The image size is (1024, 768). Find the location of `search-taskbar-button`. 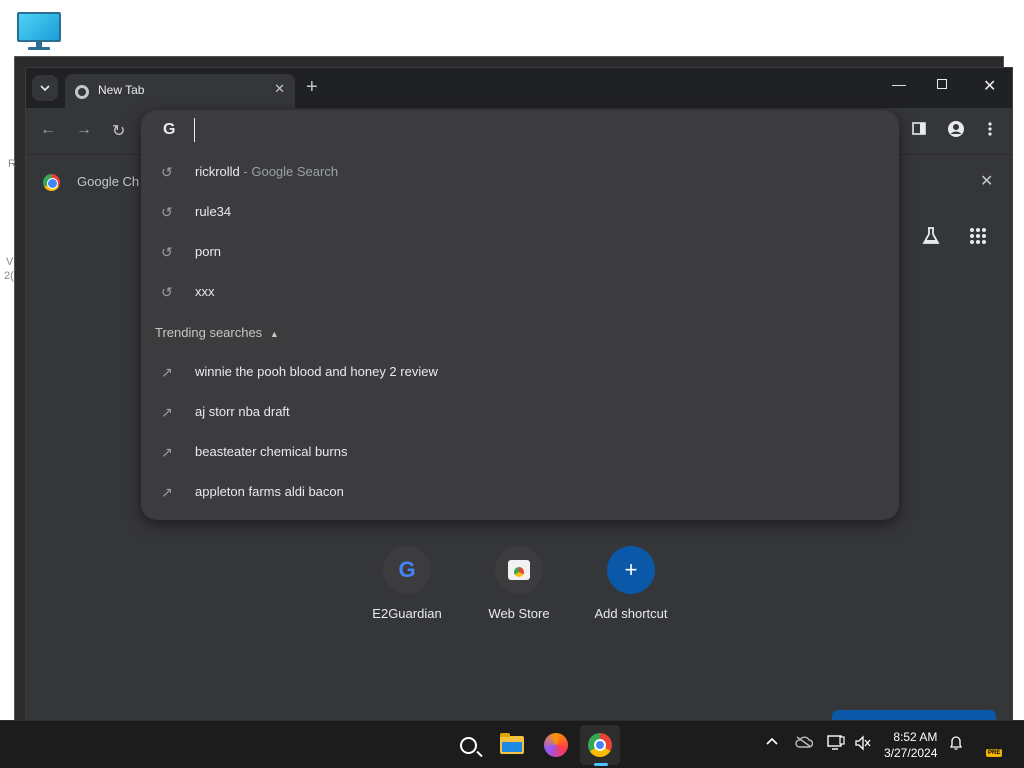

search-taskbar-button is located at coordinates (468, 745).